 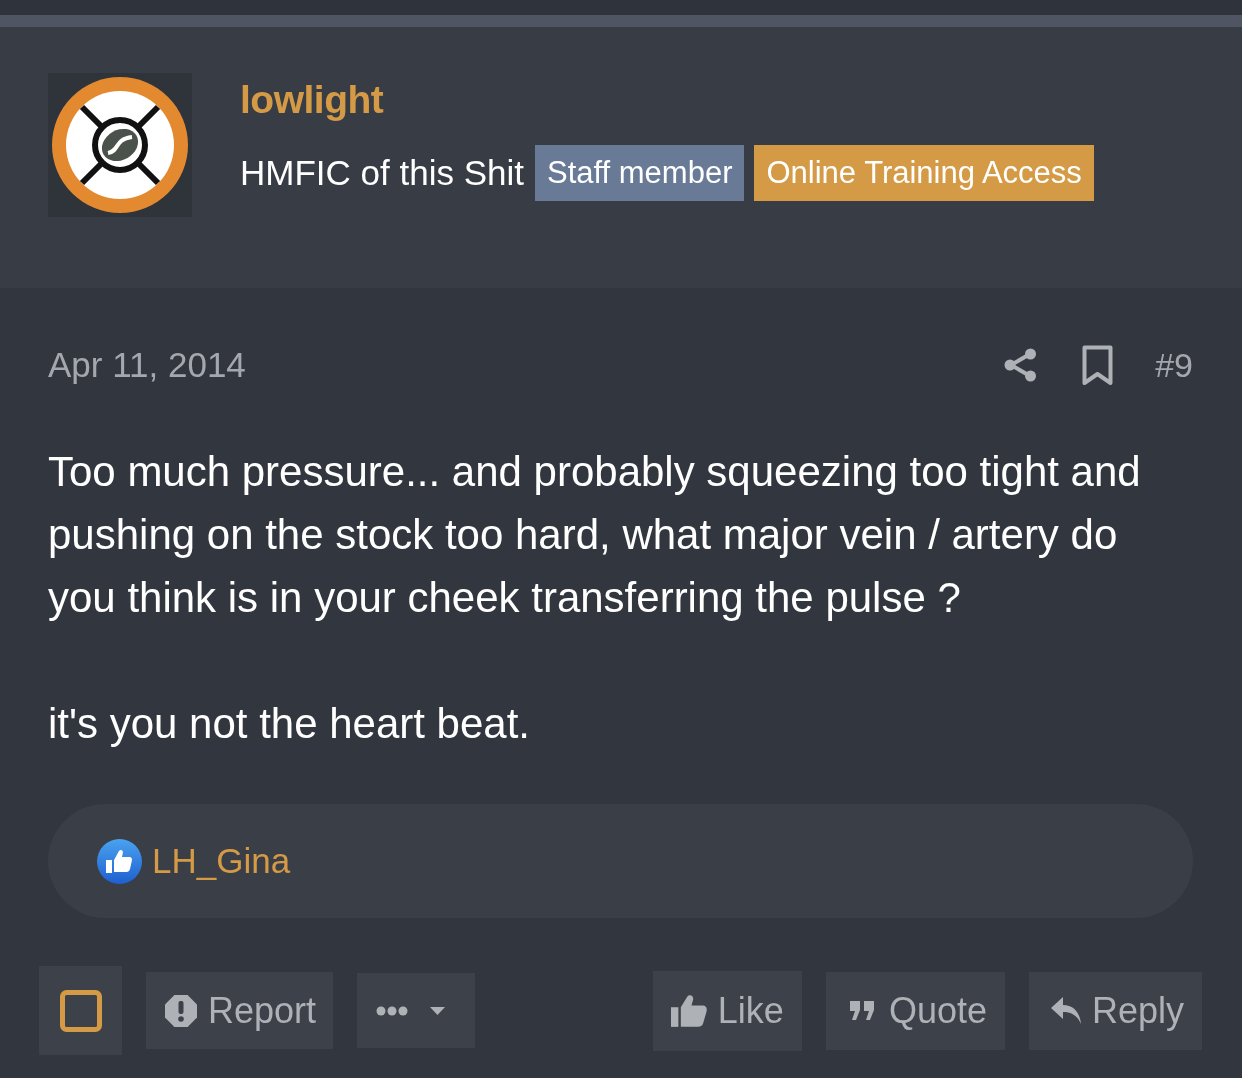 I want to click on select-button, so click(x=80, y=1010).